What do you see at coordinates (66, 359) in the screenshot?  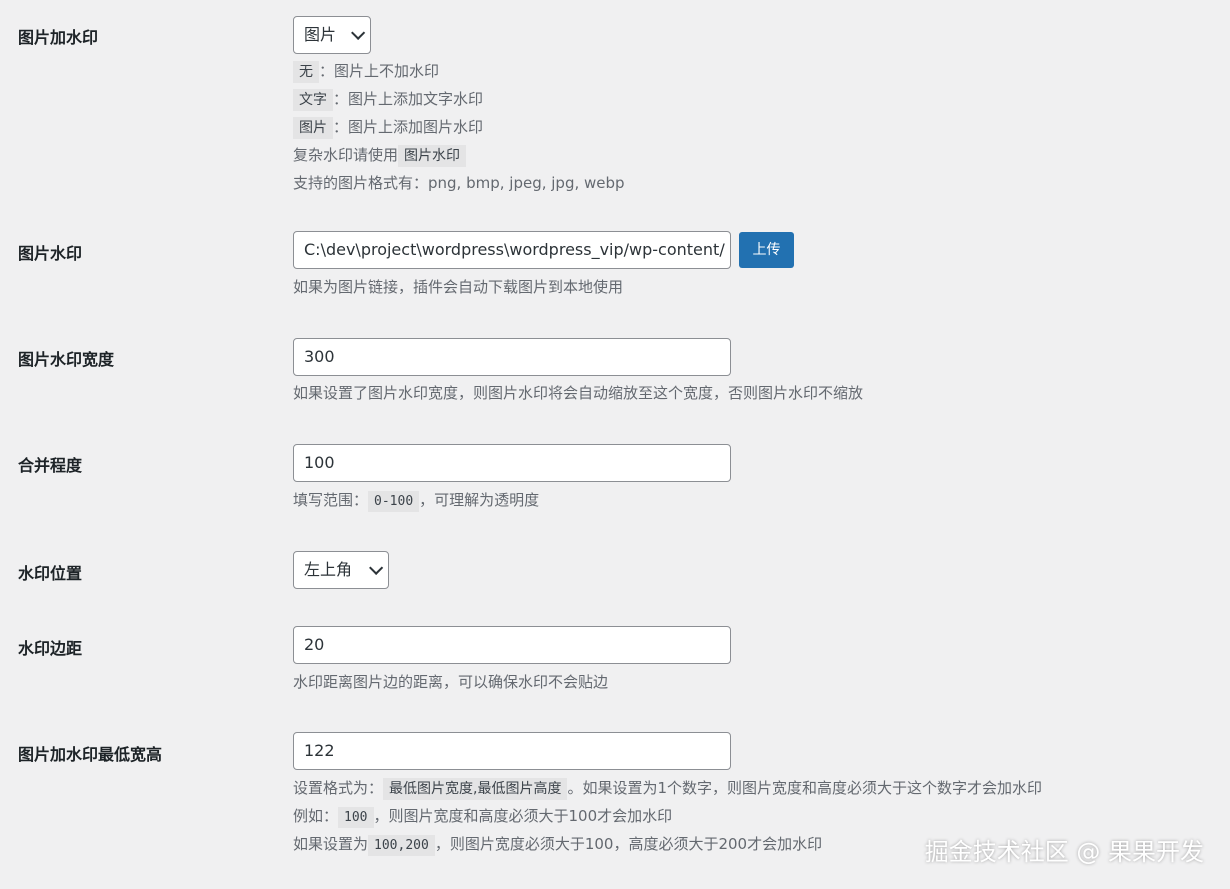 I see `label-watermark-width: 图片水印宽度` at bounding box center [66, 359].